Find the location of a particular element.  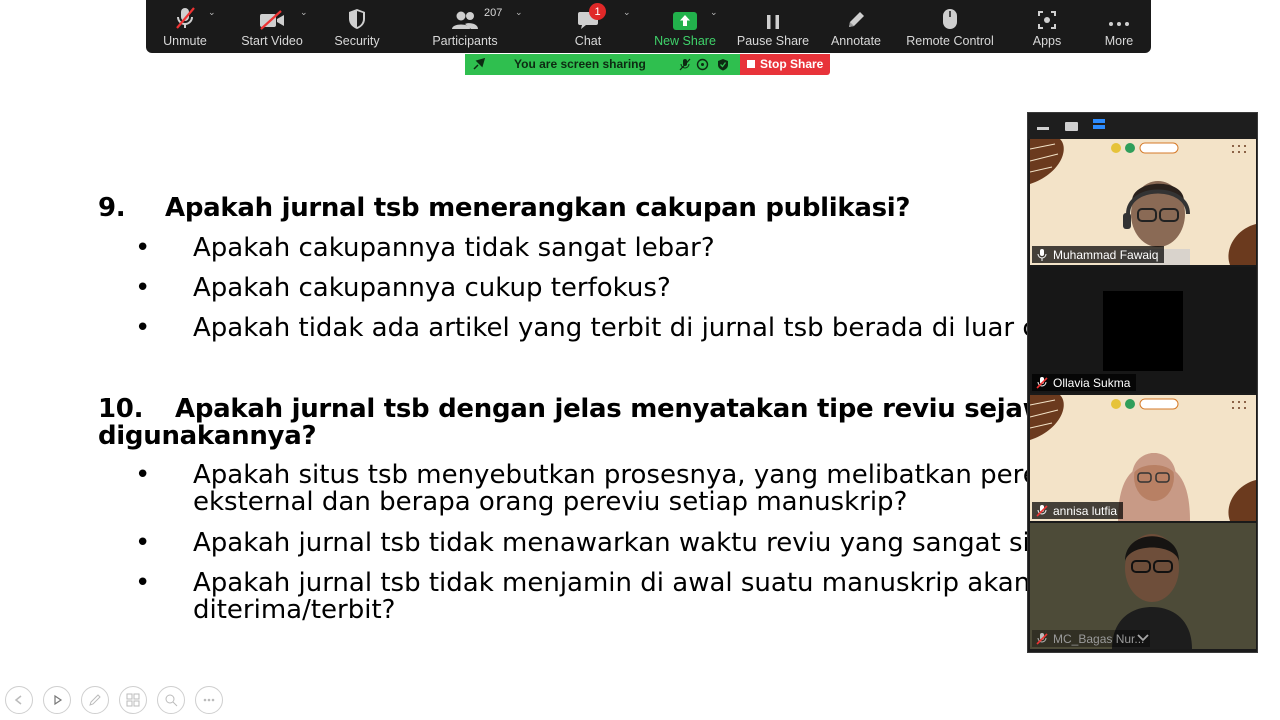

pen-tool-button is located at coordinates (95, 700).